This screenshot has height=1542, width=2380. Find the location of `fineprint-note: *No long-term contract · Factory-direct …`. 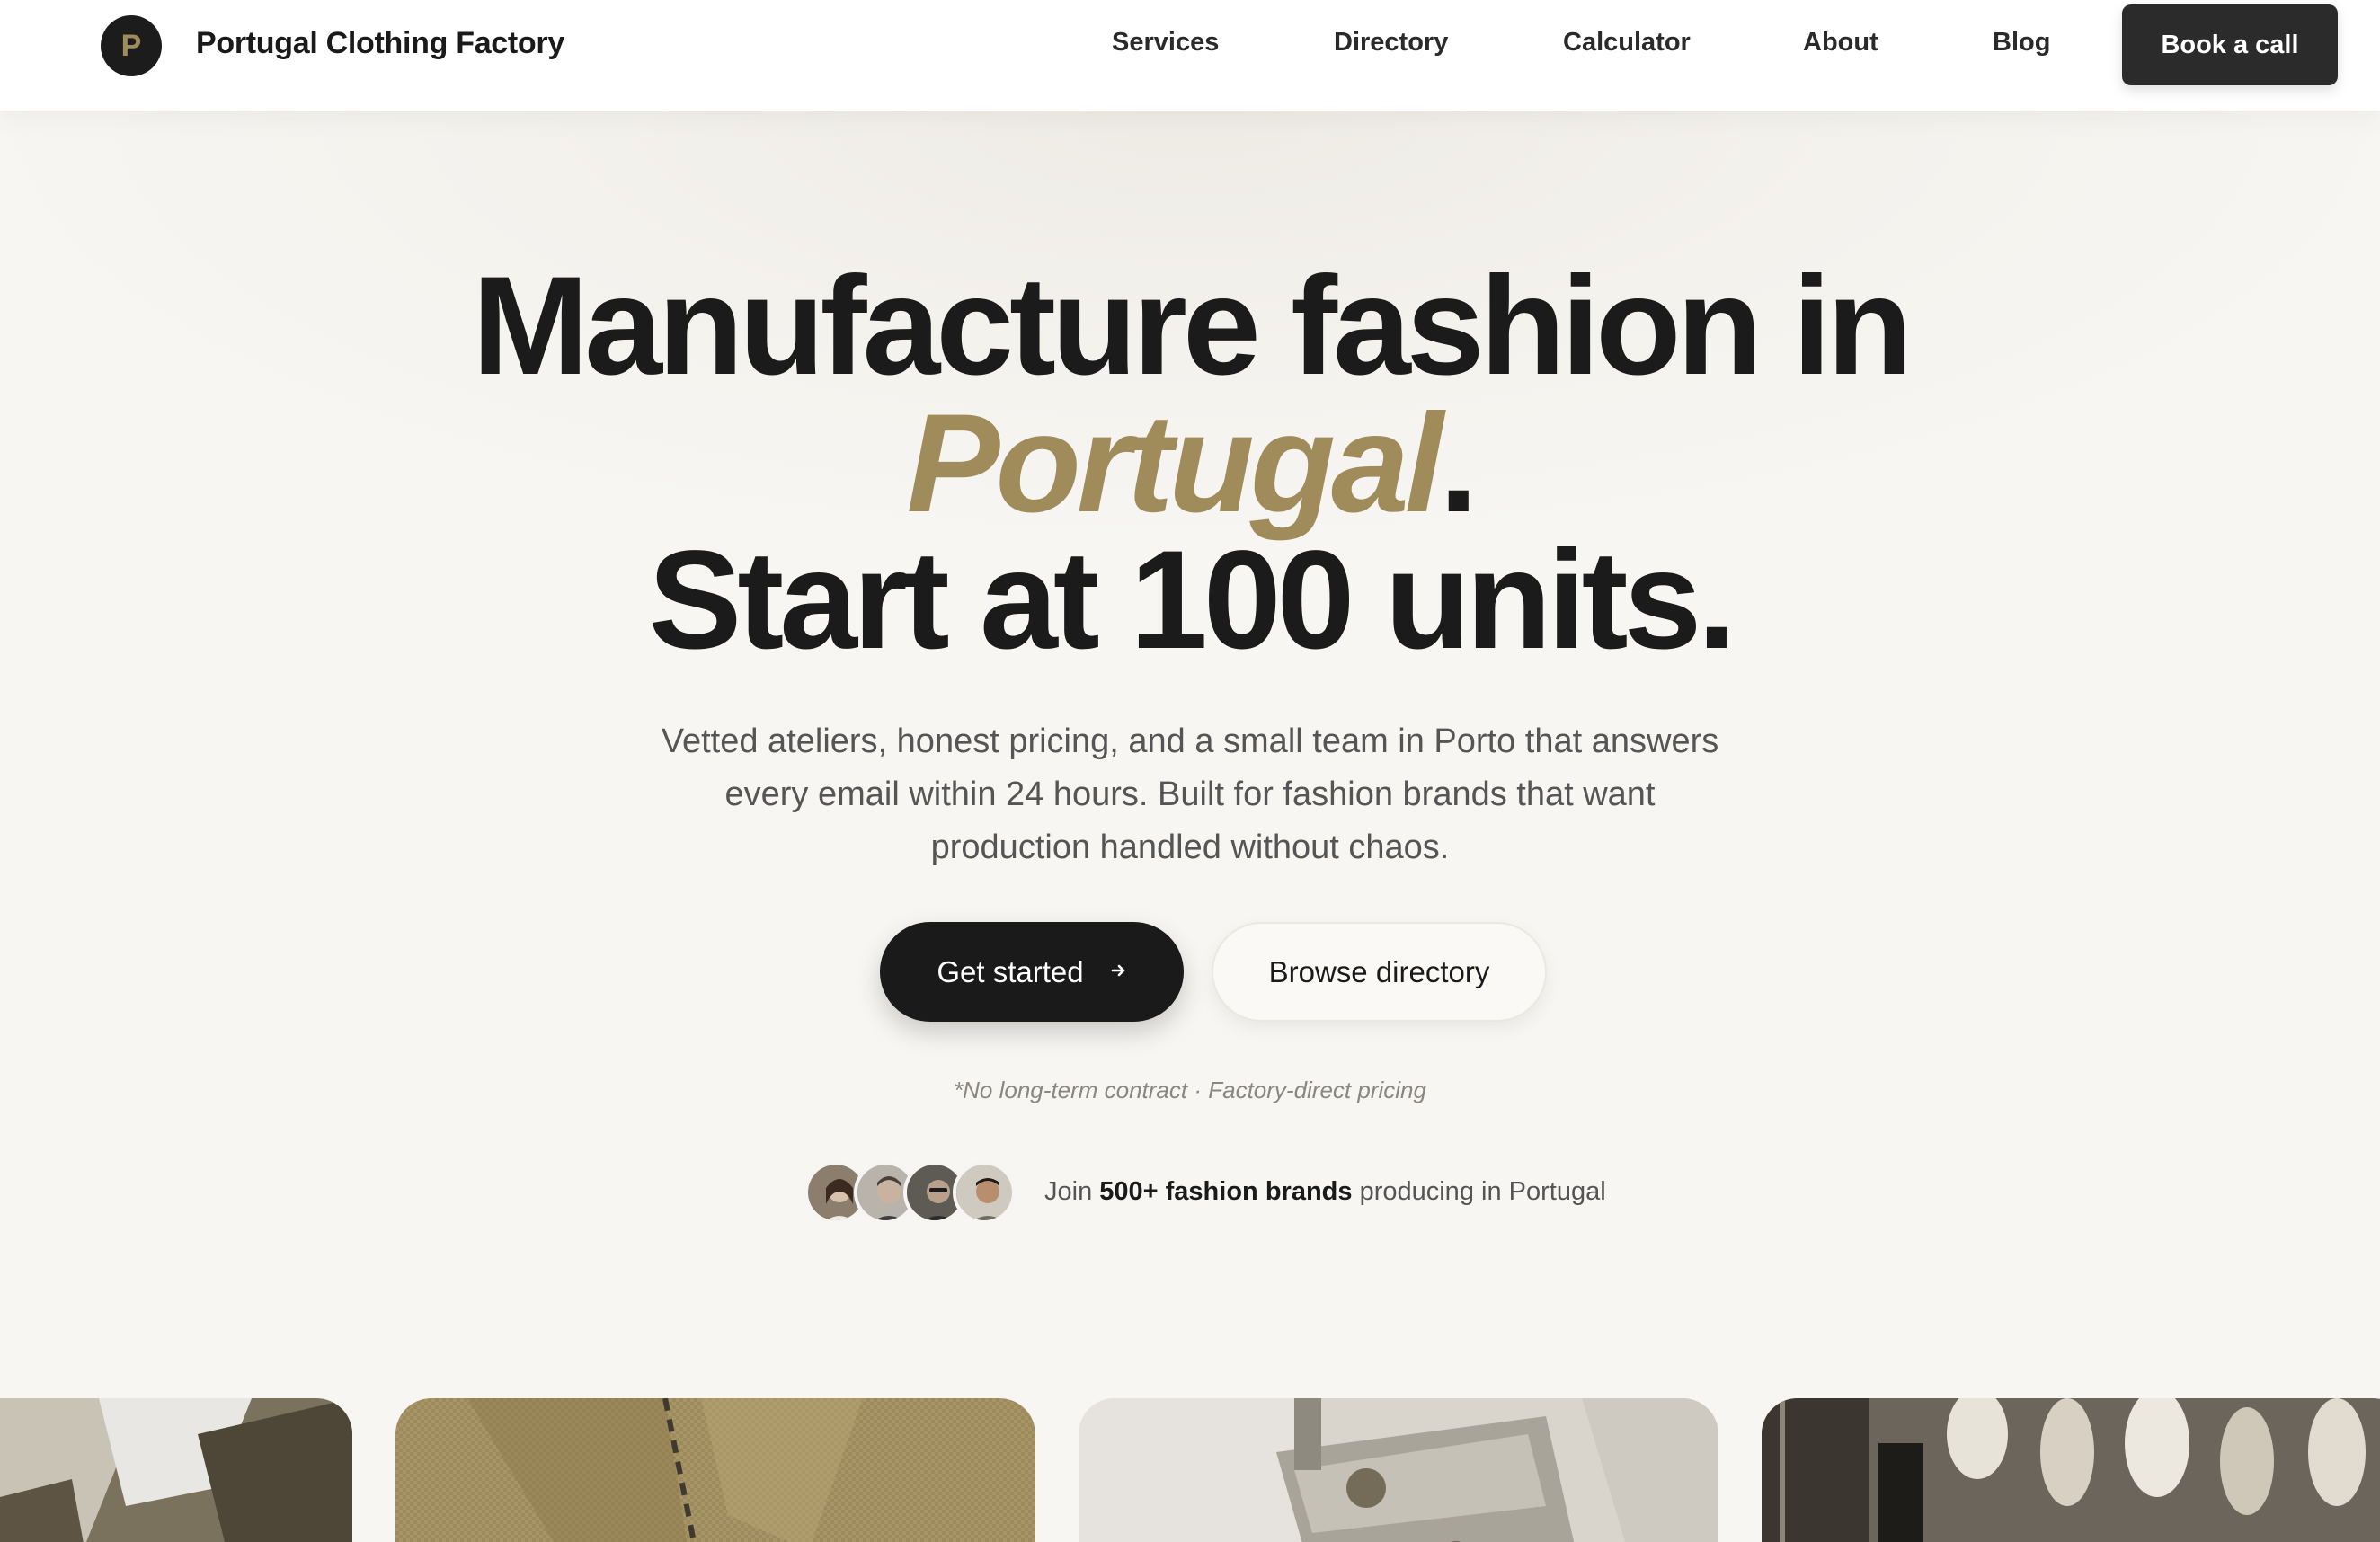

fineprint-note: *No long-term contract · Factory-direct … is located at coordinates (1190, 1090).